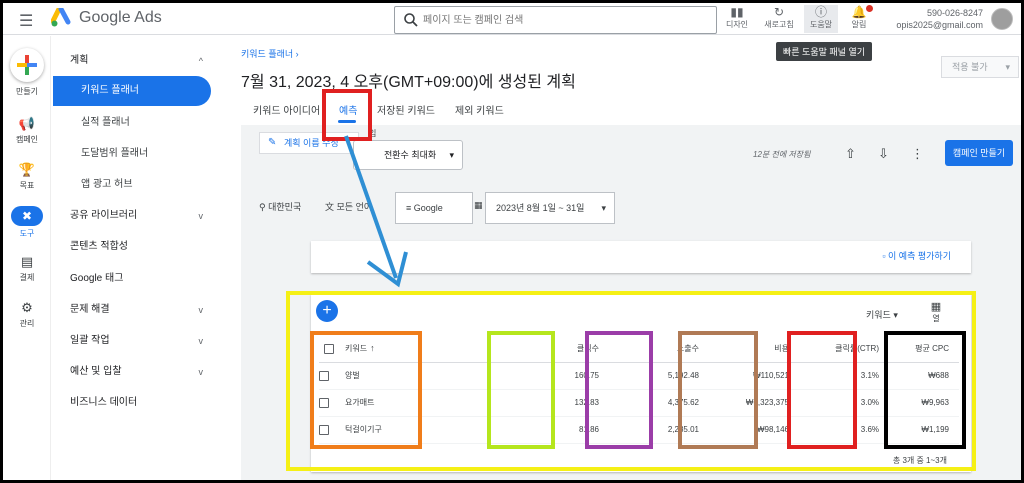 Image resolution: width=1024 pixels, height=483 pixels. What do you see at coordinates (137, 310) in the screenshot?
I see `nav-troubleshoot: 문제 해결 v` at bounding box center [137, 310].